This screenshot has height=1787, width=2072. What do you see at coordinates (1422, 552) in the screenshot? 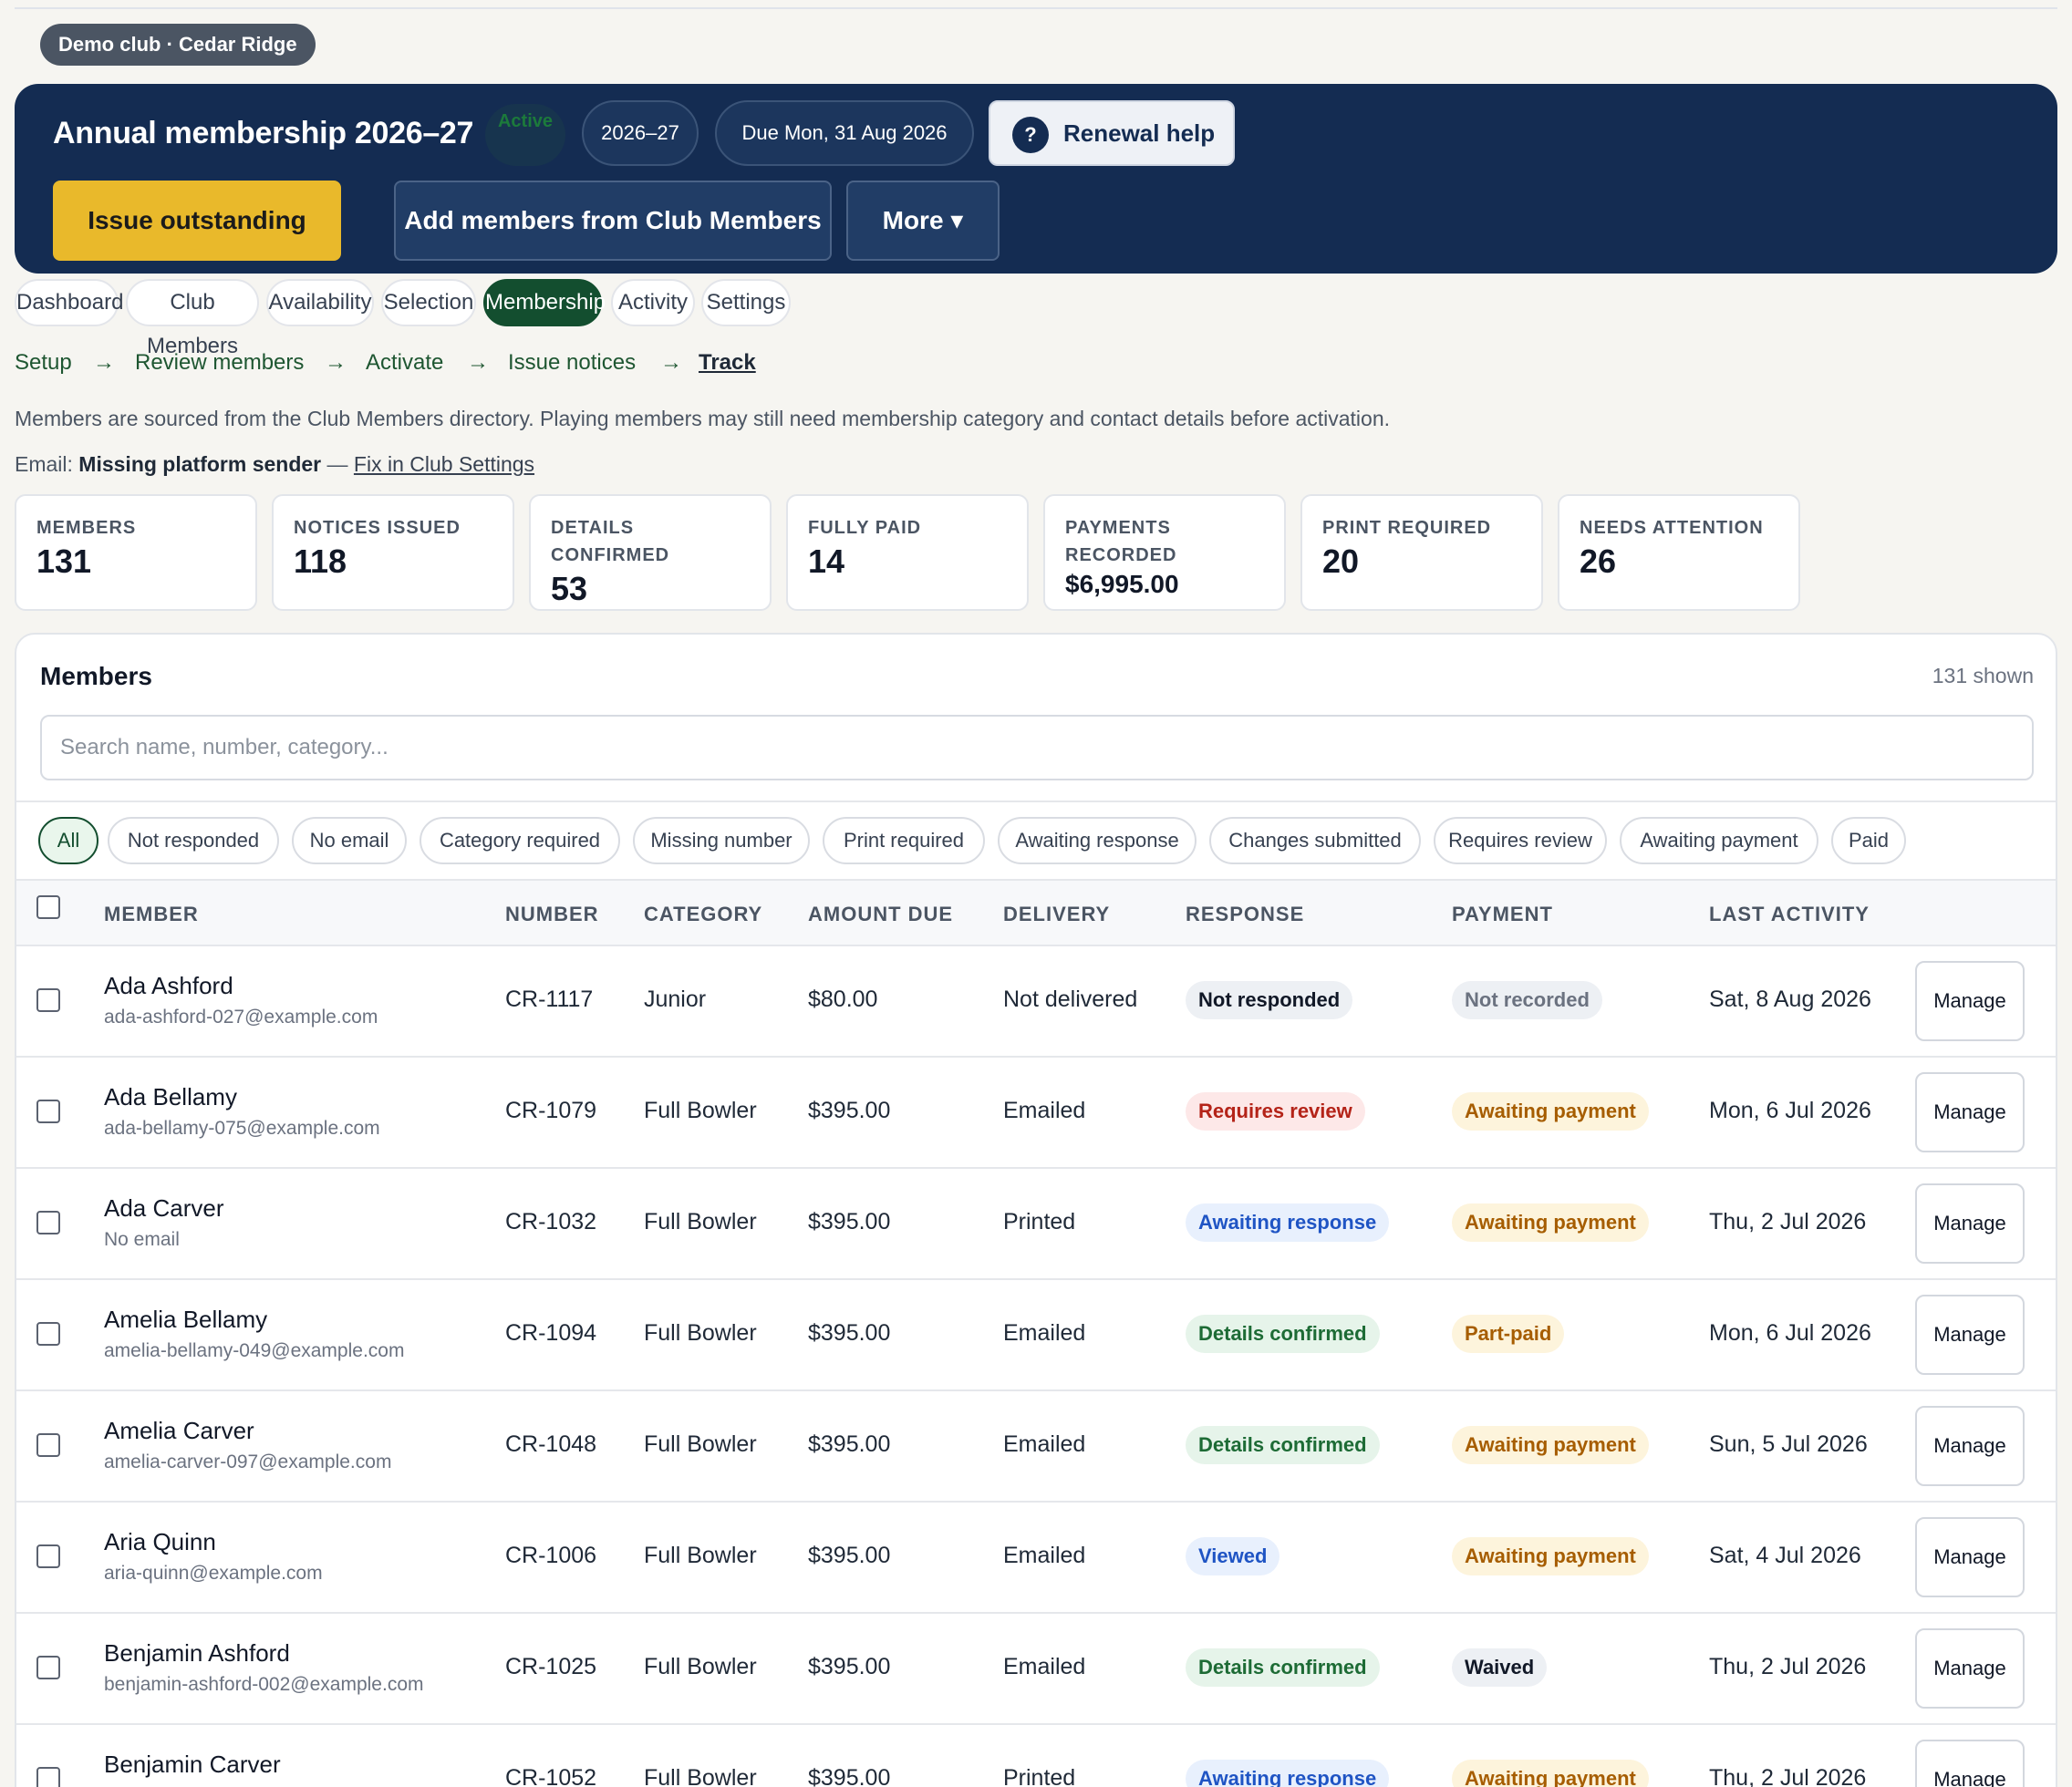
I see `stat-card-print-required: Print required 20` at bounding box center [1422, 552].